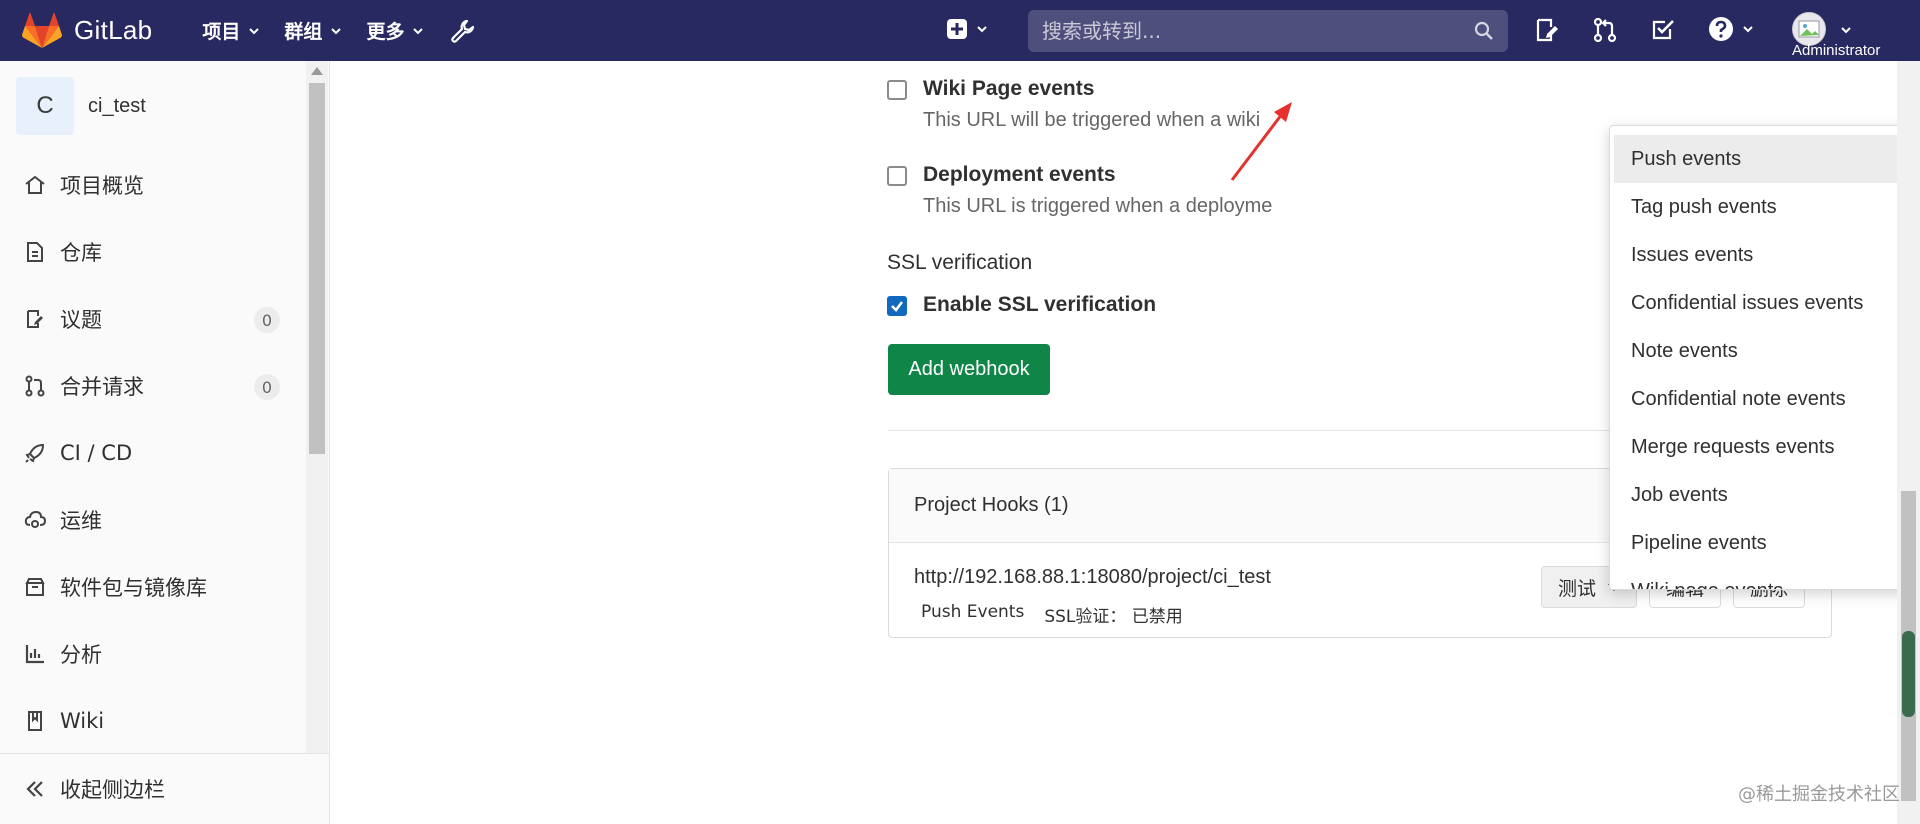  Describe the element at coordinates (152, 318) in the screenshot. I see `sidebar-item-issues: 议题 0` at that location.